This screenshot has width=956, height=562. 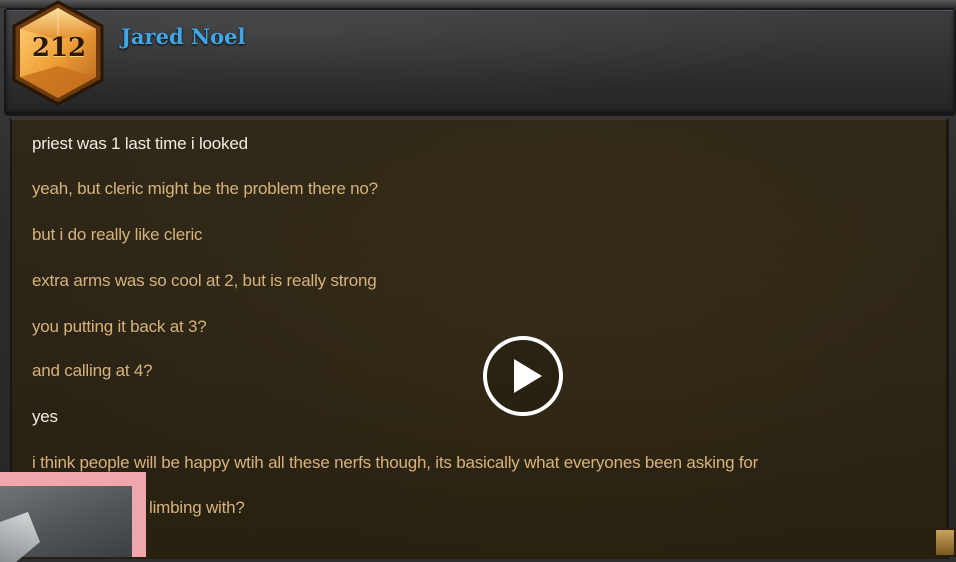 I want to click on play-button, so click(x=523, y=376).